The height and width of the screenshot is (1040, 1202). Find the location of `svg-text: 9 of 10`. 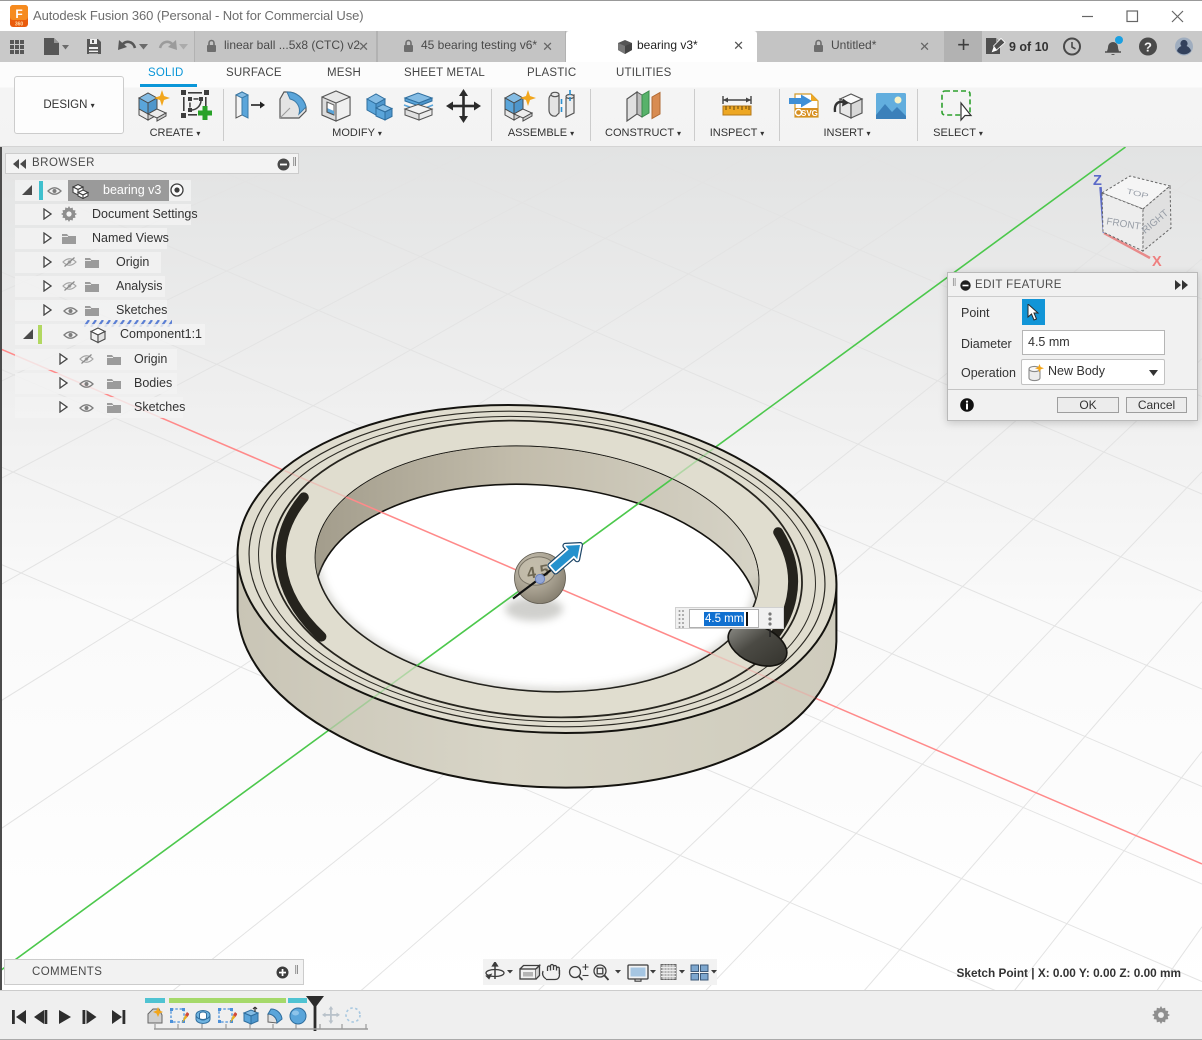

svg-text: 9 of 10 is located at coordinates (1029, 47).